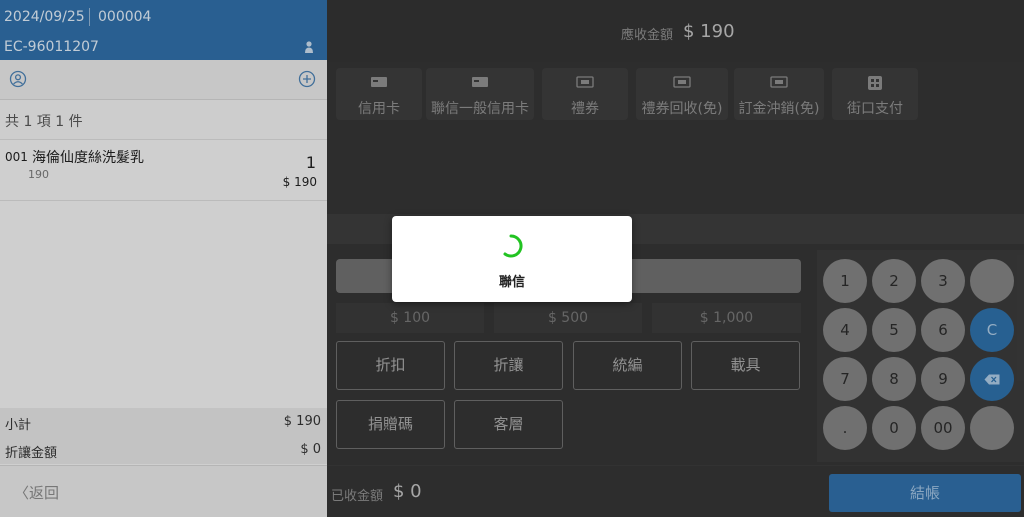 This screenshot has height=517, width=1024. Describe the element at coordinates (513, 246) in the screenshot. I see `loading-spinner-icon` at that location.